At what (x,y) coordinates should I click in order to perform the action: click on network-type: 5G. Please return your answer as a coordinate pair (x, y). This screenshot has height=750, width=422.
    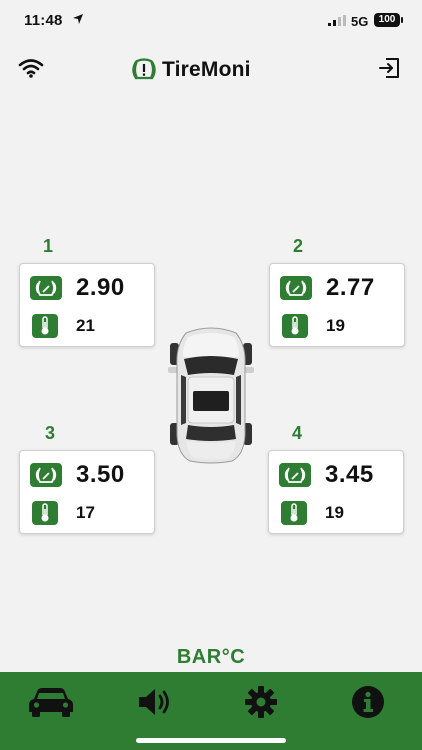
    Looking at the image, I should click on (360, 21).